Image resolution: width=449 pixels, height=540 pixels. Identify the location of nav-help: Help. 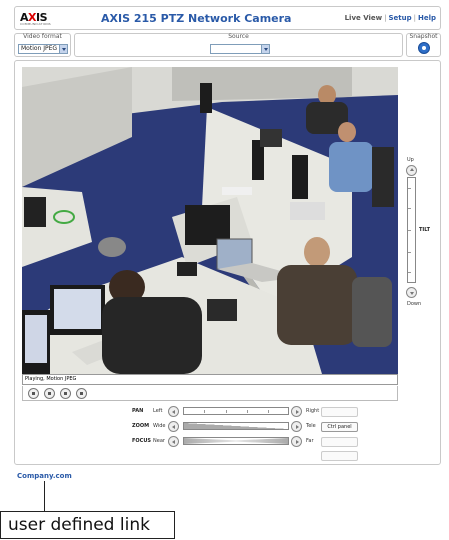
(427, 18).